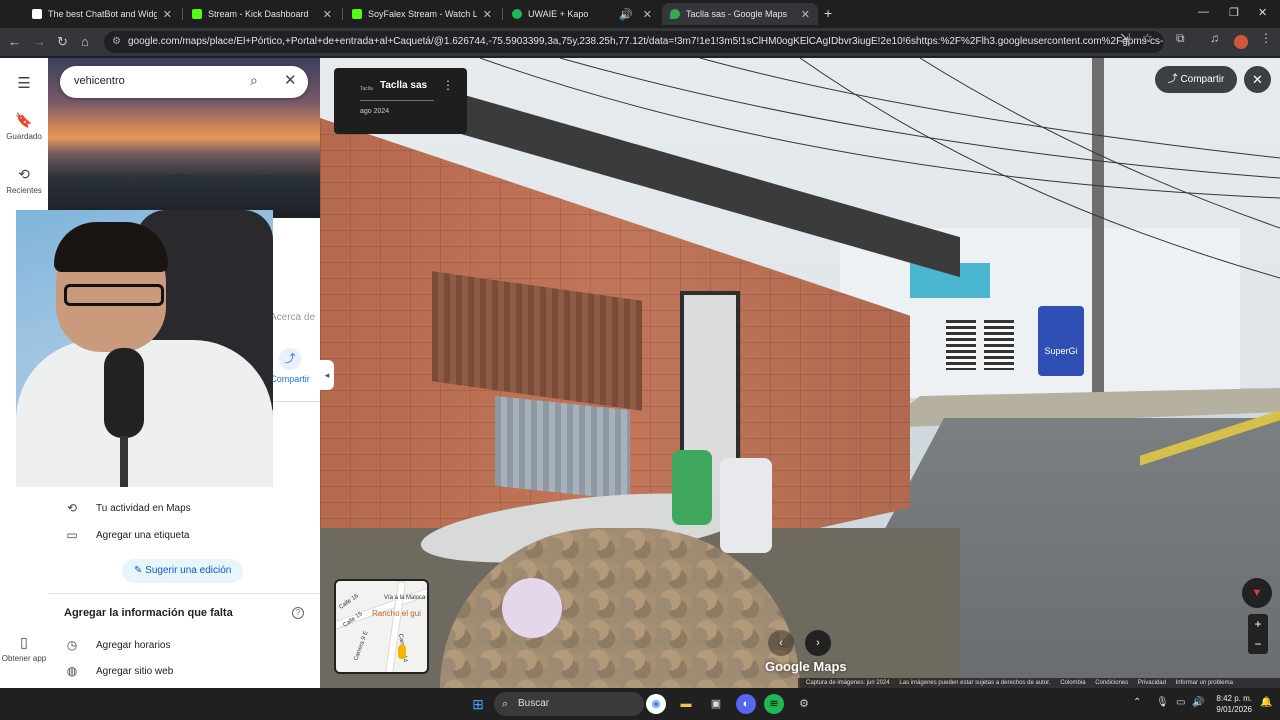  I want to click on settings-icon: ⚙, so click(804, 704).